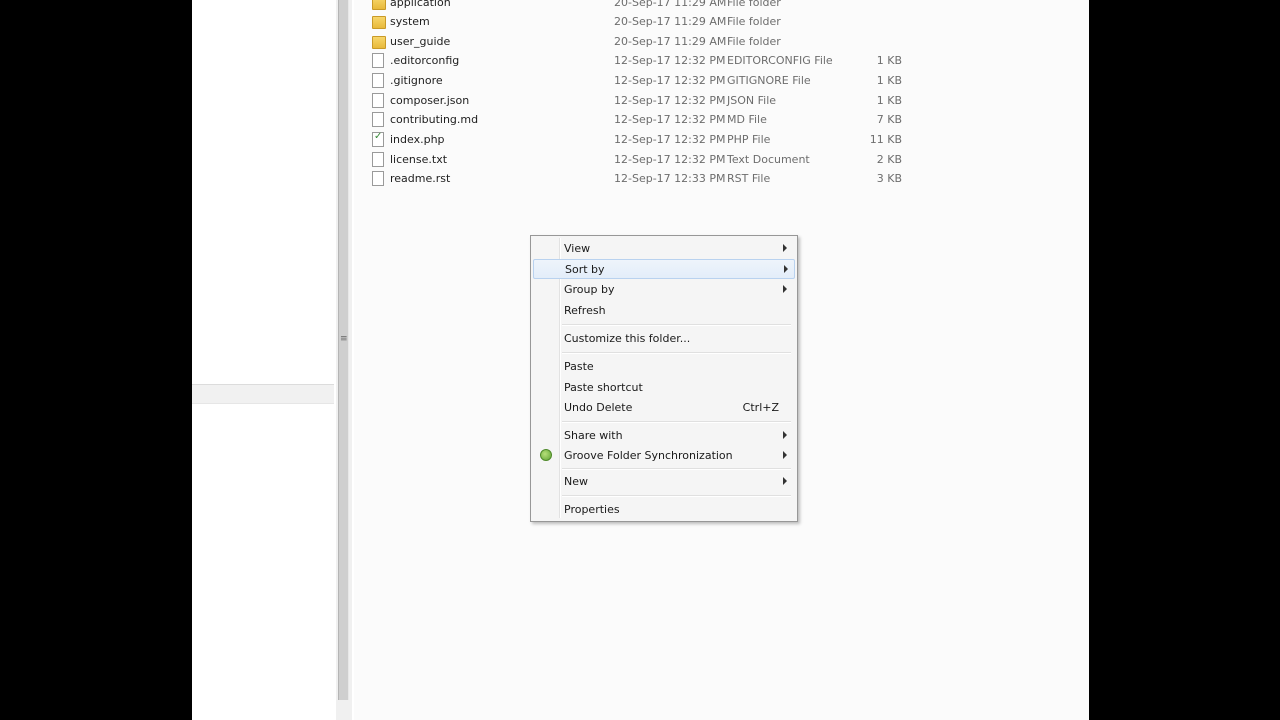 The image size is (1280, 720). I want to click on menu-item-label: New, so click(576, 481).